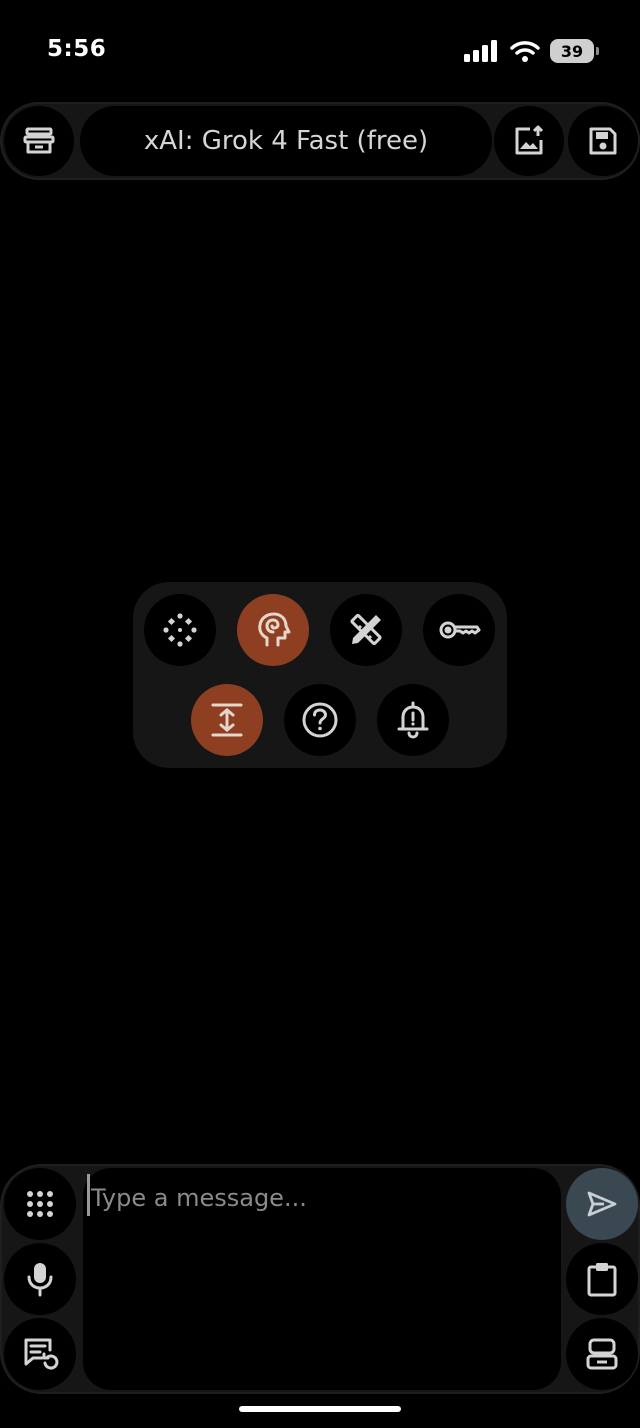 The width and height of the screenshot is (640, 1428). I want to click on home-indicator, so click(320, 1409).